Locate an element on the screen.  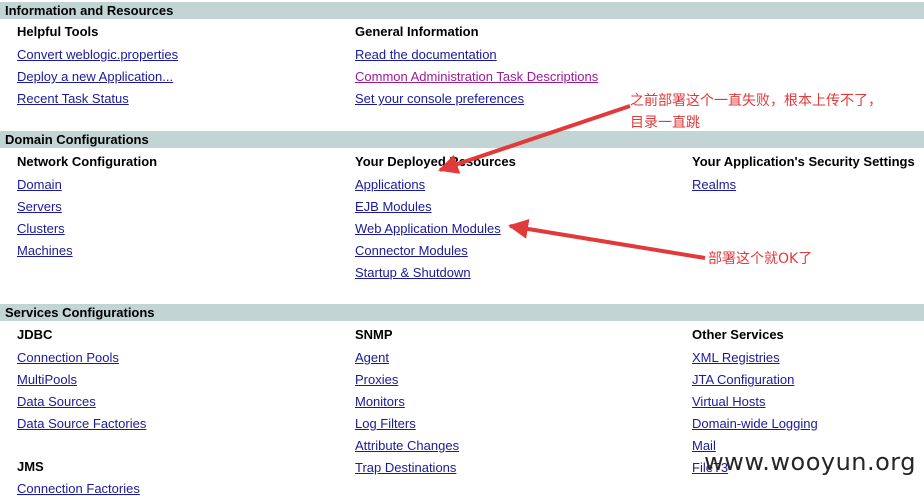
annotation-arrows is located at coordinates (572, 182).